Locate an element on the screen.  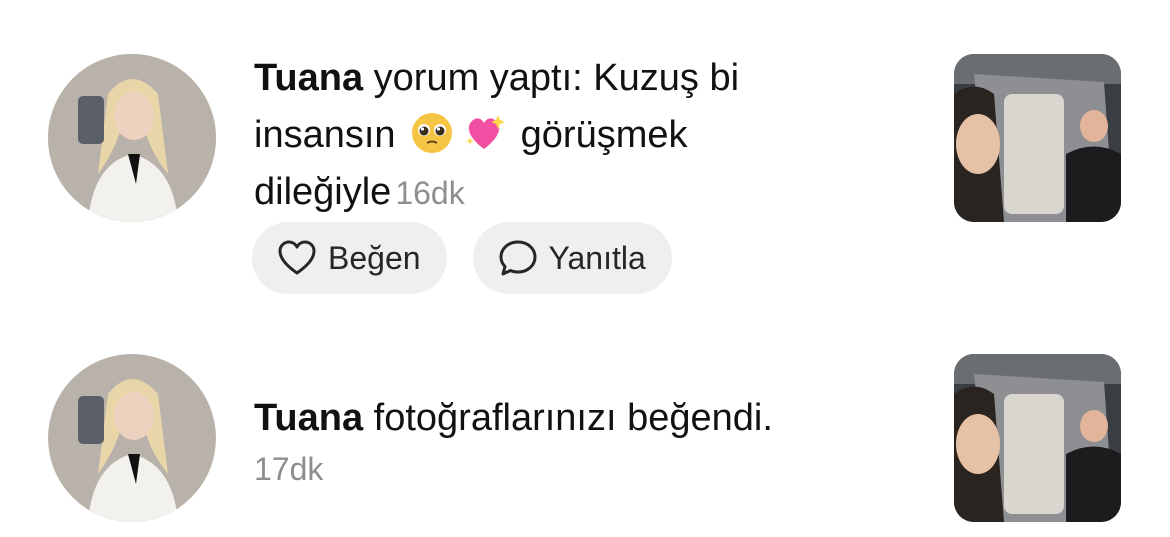
pleading-face-emoji is located at coordinates (432, 133).